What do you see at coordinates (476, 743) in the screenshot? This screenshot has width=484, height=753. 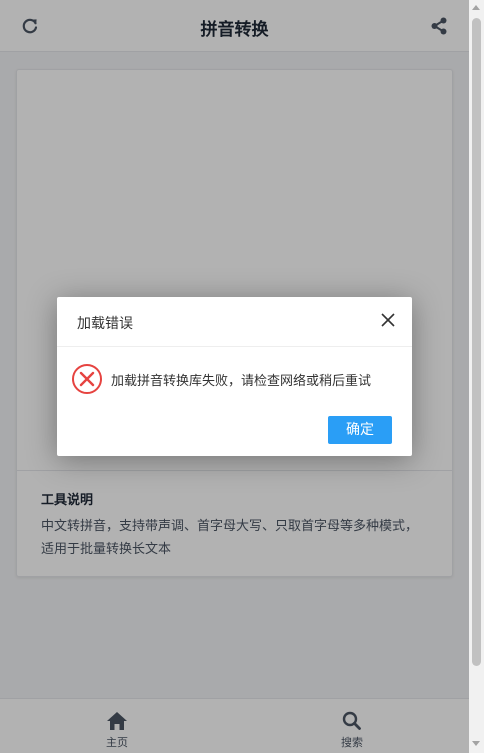 I see `scroll-down-arrow` at bounding box center [476, 743].